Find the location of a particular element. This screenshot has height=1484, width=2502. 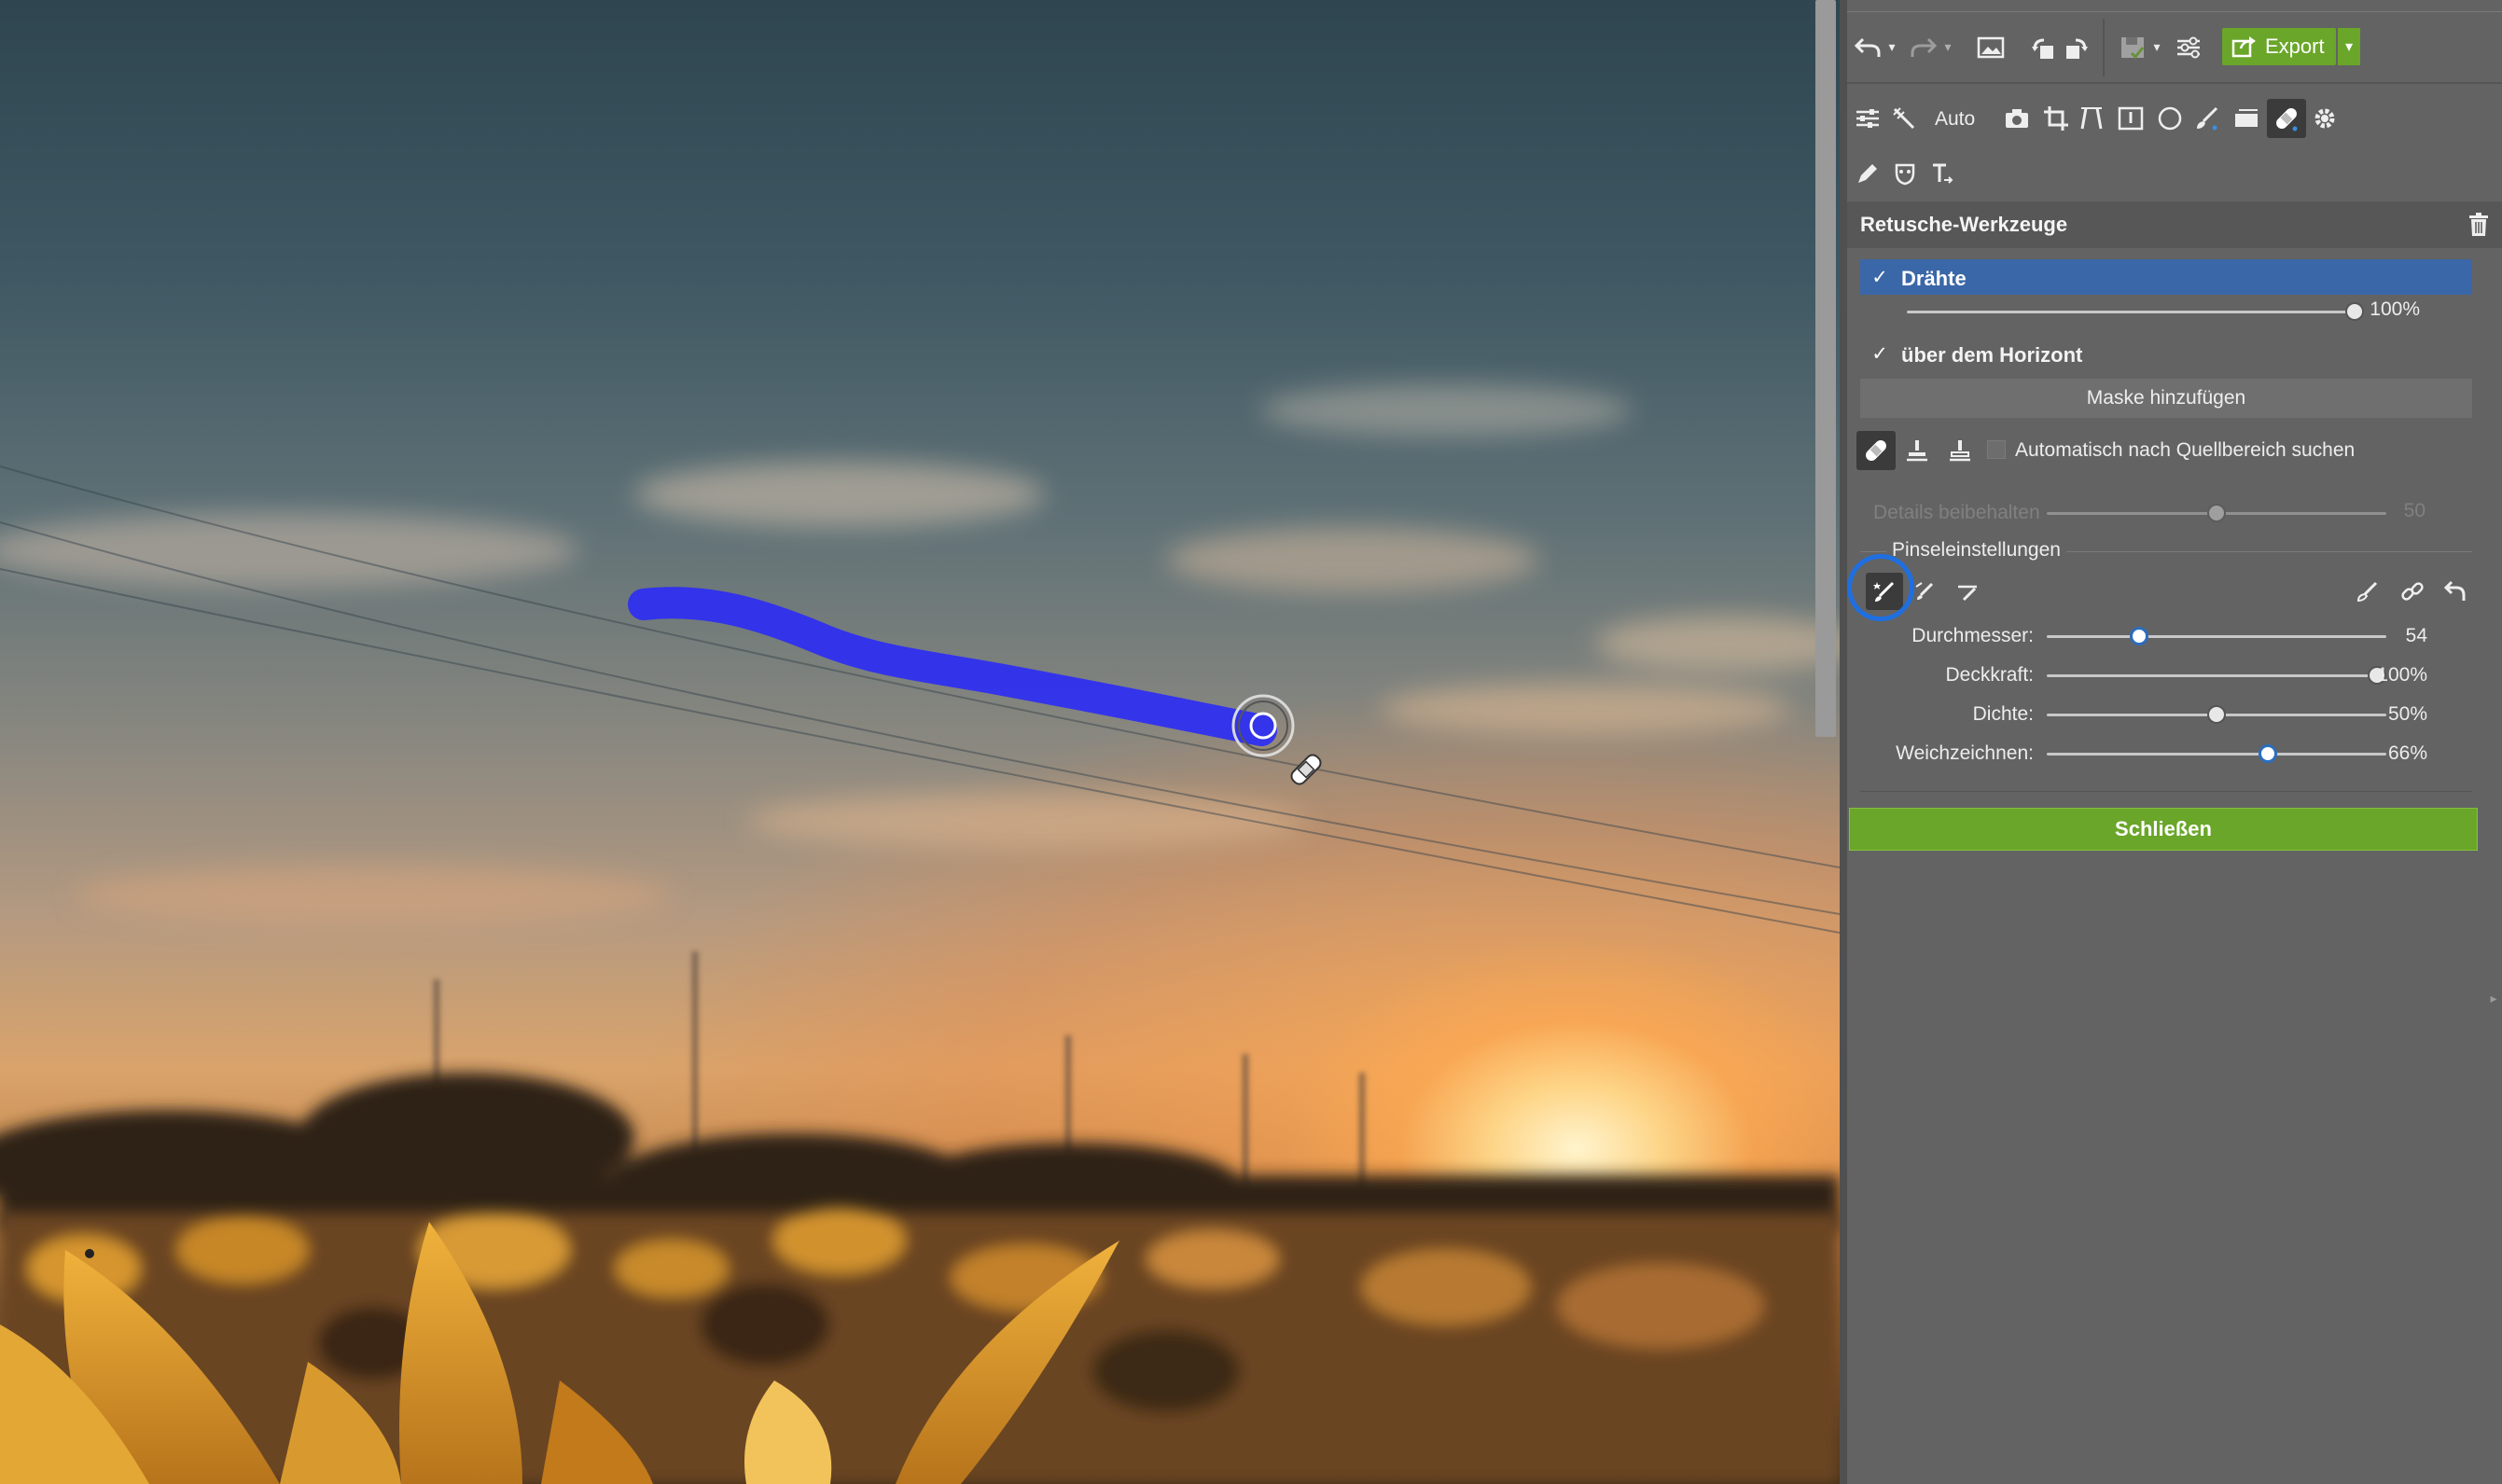

brush-mode-row is located at coordinates (2174, 587).